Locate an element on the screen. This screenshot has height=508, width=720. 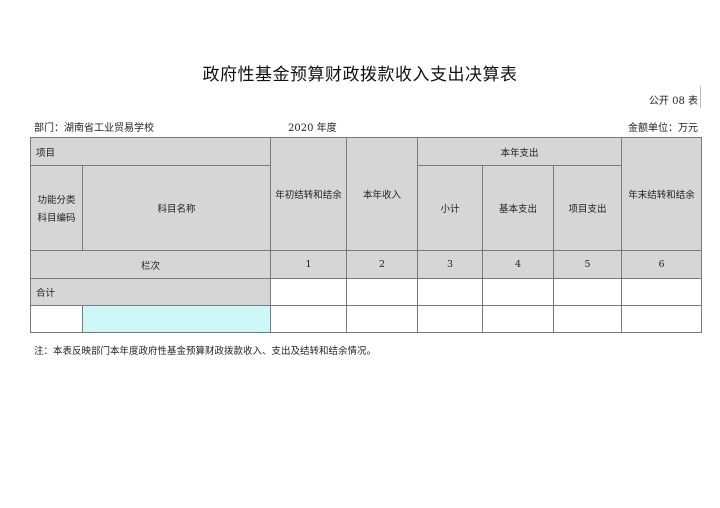
report-title: 政府性基金预算财政拨款收入支出决算表 is located at coordinates (360, 75).